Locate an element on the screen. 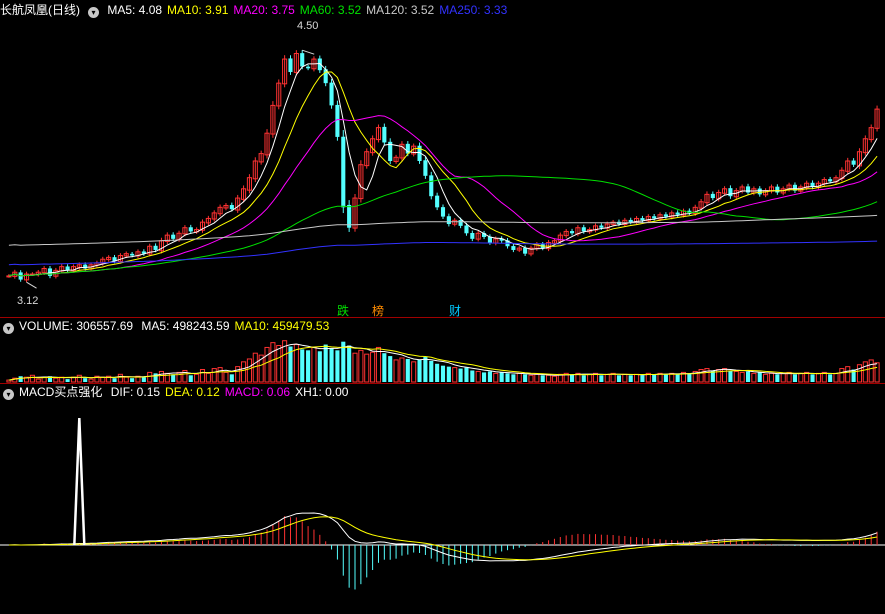 The height and width of the screenshot is (614, 885). high-annotation: 4.50 is located at coordinates (308, 26).